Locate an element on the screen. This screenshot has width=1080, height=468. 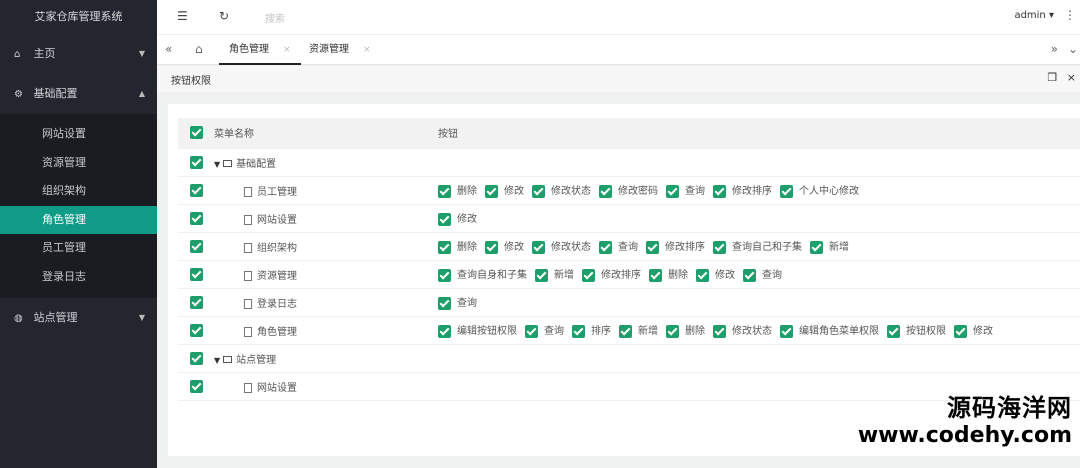
menu-toggle-icon: ☰ is located at coordinates (182, 16).